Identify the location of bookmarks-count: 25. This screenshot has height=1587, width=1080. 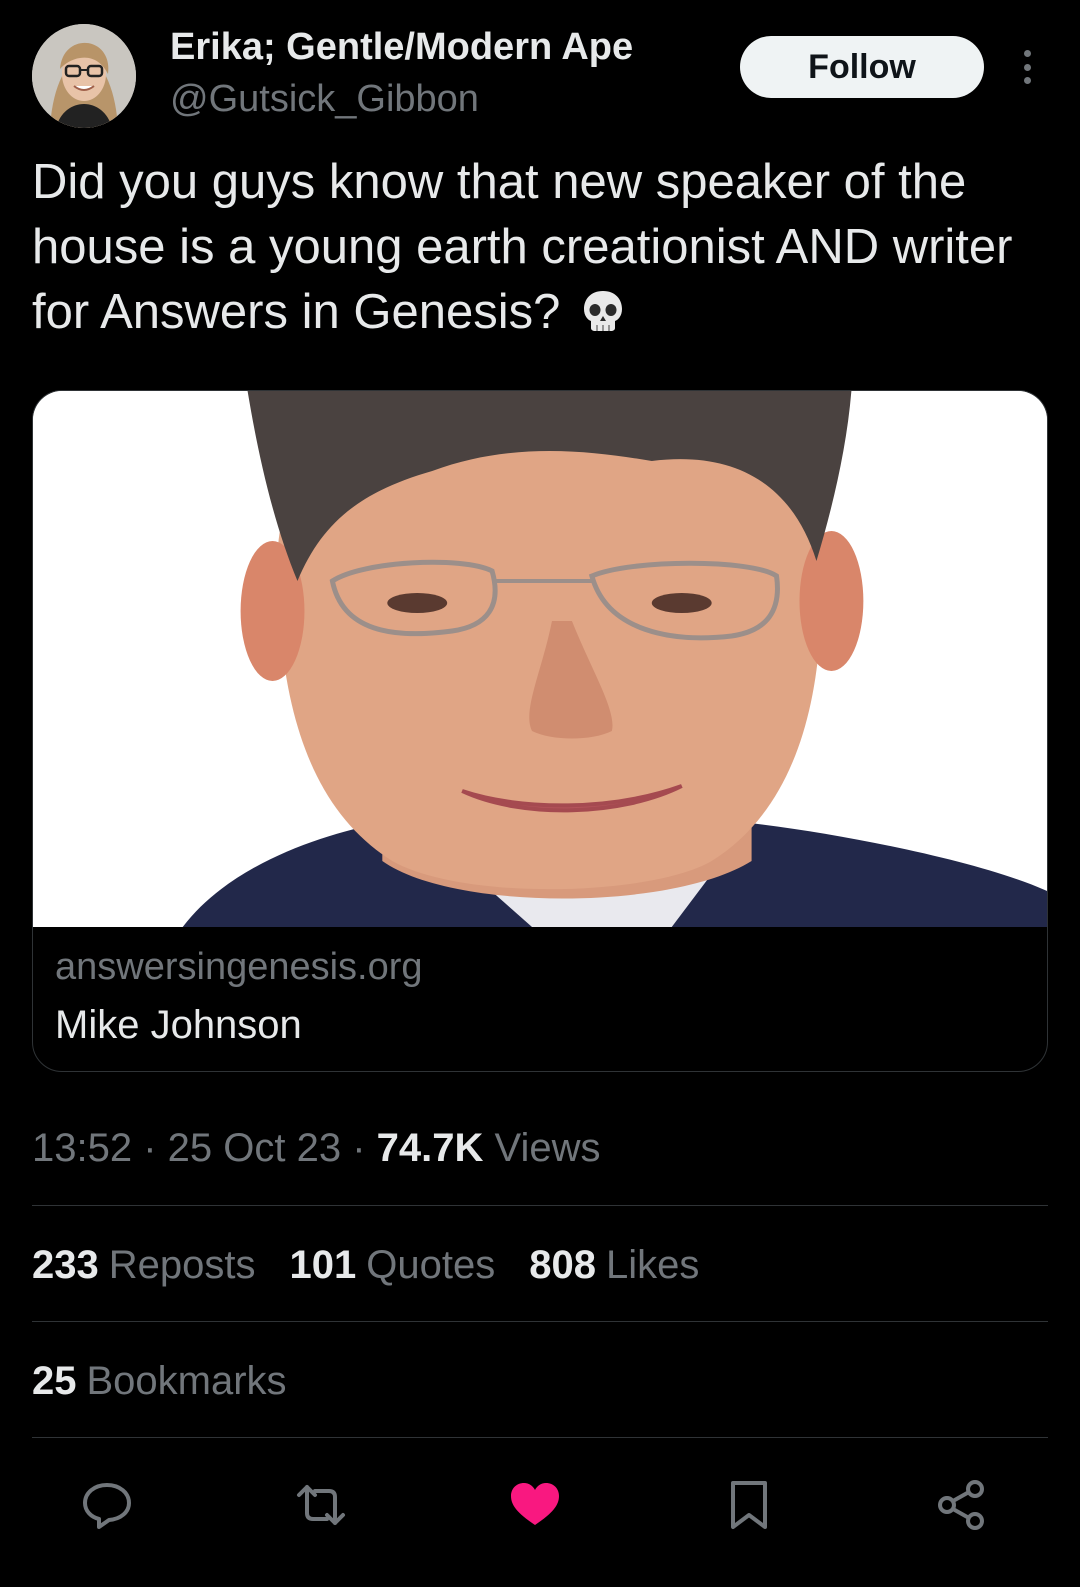
(54, 1381).